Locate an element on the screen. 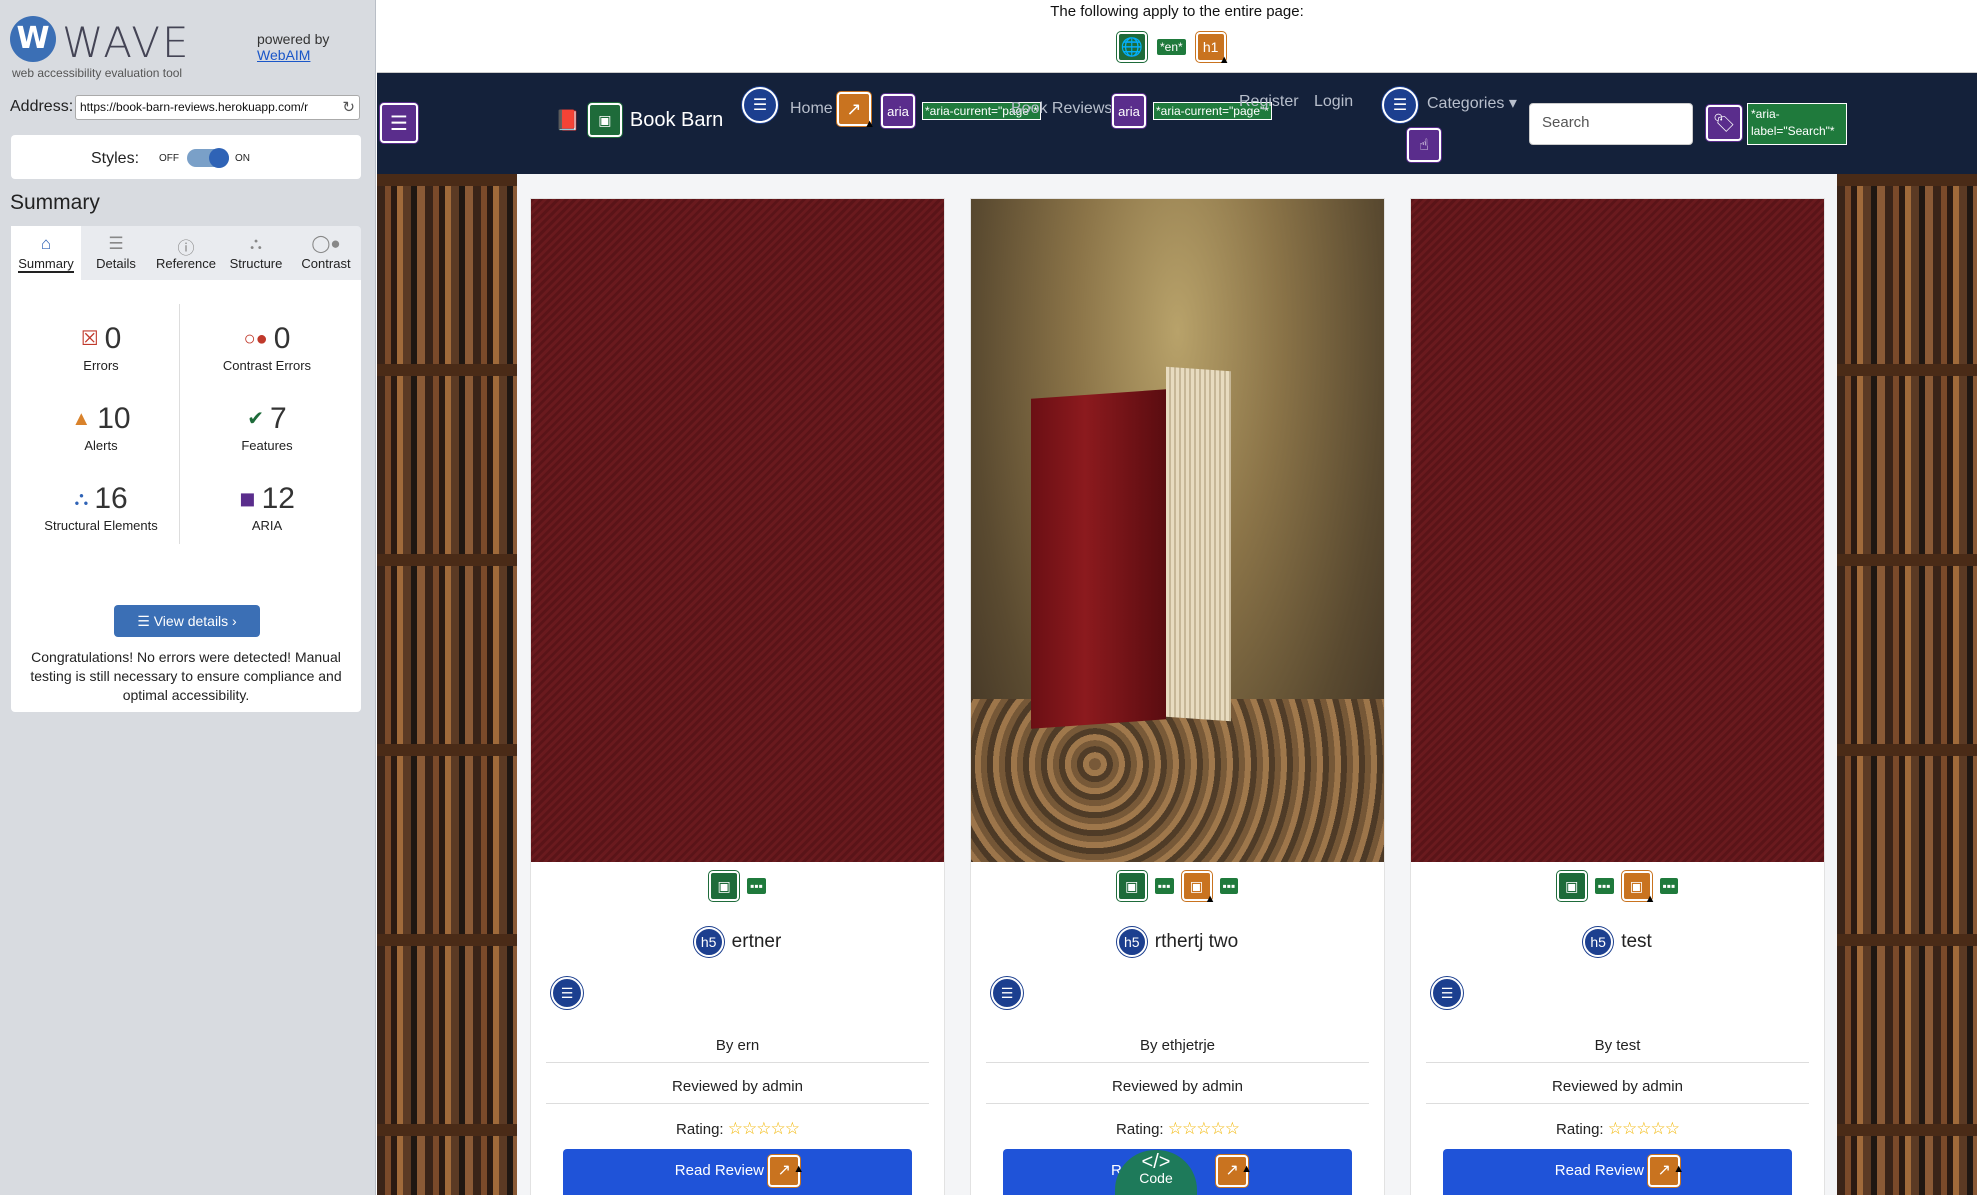 This screenshot has width=1977, height=1195. stat-aria: ◼ 12 ARIA is located at coordinates (267, 507).